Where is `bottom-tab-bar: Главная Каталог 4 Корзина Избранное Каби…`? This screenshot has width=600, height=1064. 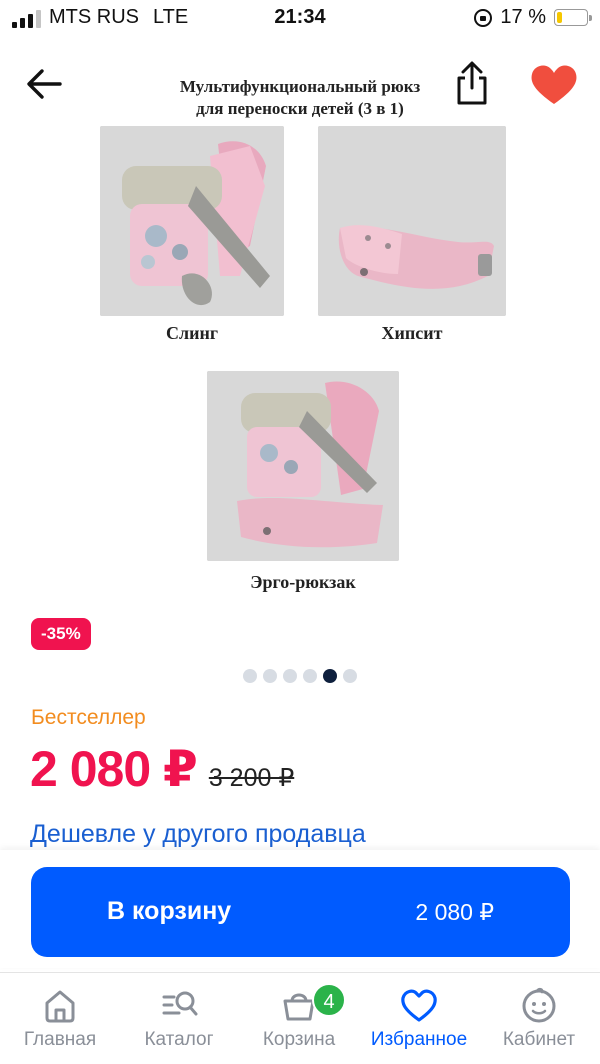 bottom-tab-bar: Главная Каталог 4 Корзина Избранное Каби… is located at coordinates (300, 1018).